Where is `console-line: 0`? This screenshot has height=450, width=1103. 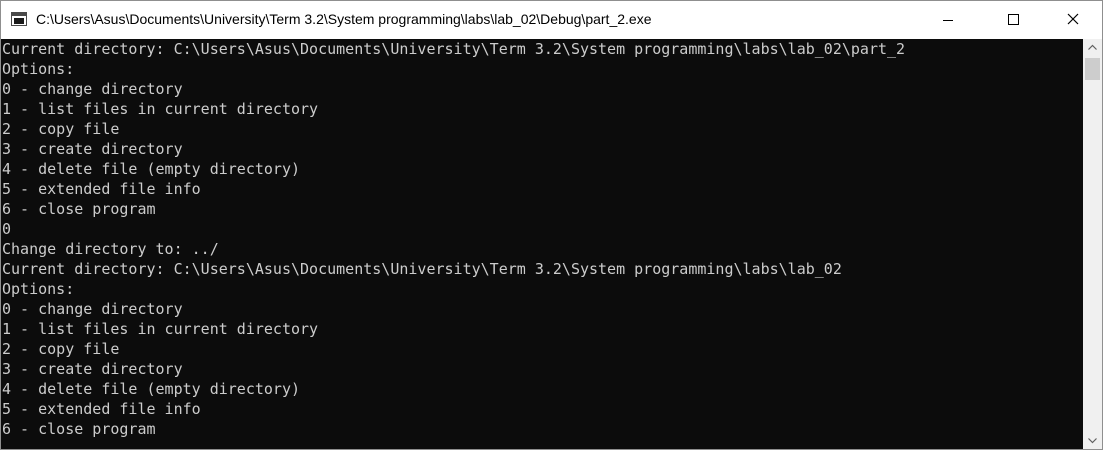 console-line: 0 is located at coordinates (7, 229).